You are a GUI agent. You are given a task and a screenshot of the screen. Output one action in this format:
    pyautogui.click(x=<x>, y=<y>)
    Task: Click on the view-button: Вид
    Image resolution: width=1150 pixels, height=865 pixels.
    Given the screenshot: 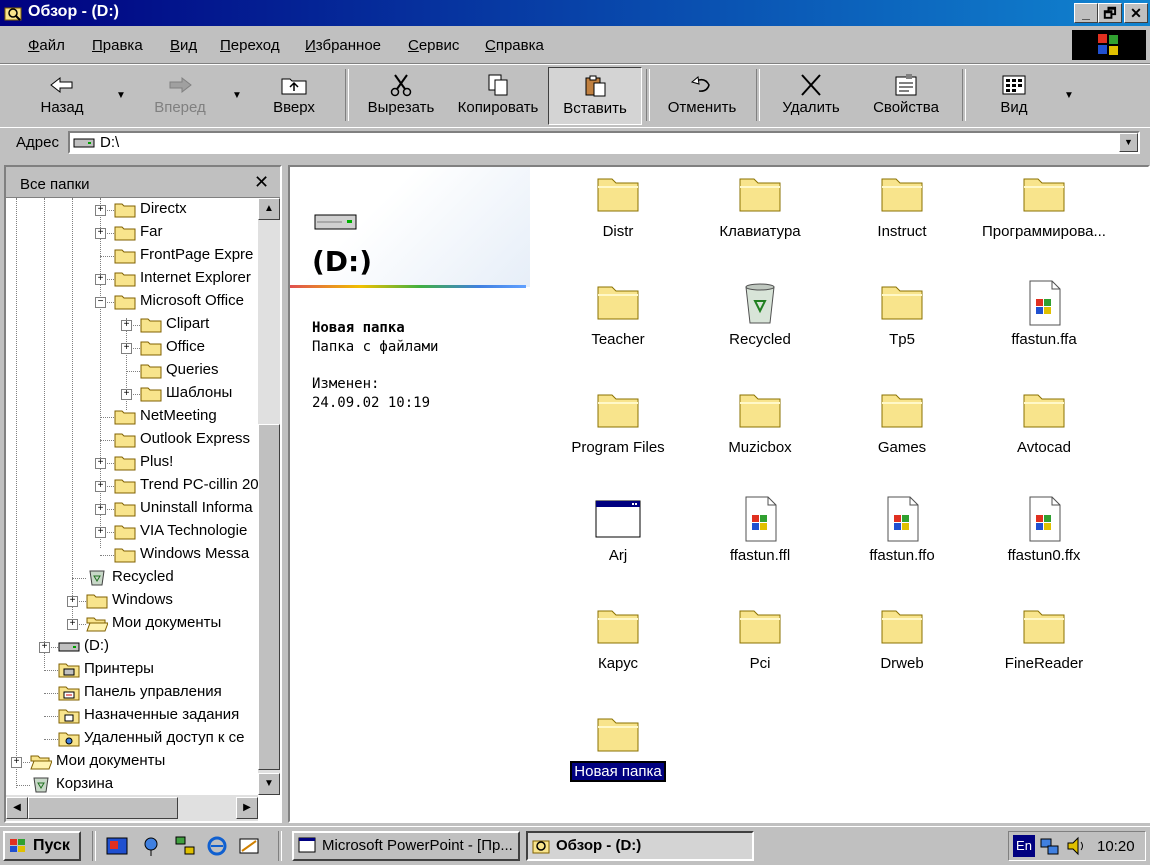 What is the action you would take?
    pyautogui.click(x=1014, y=95)
    